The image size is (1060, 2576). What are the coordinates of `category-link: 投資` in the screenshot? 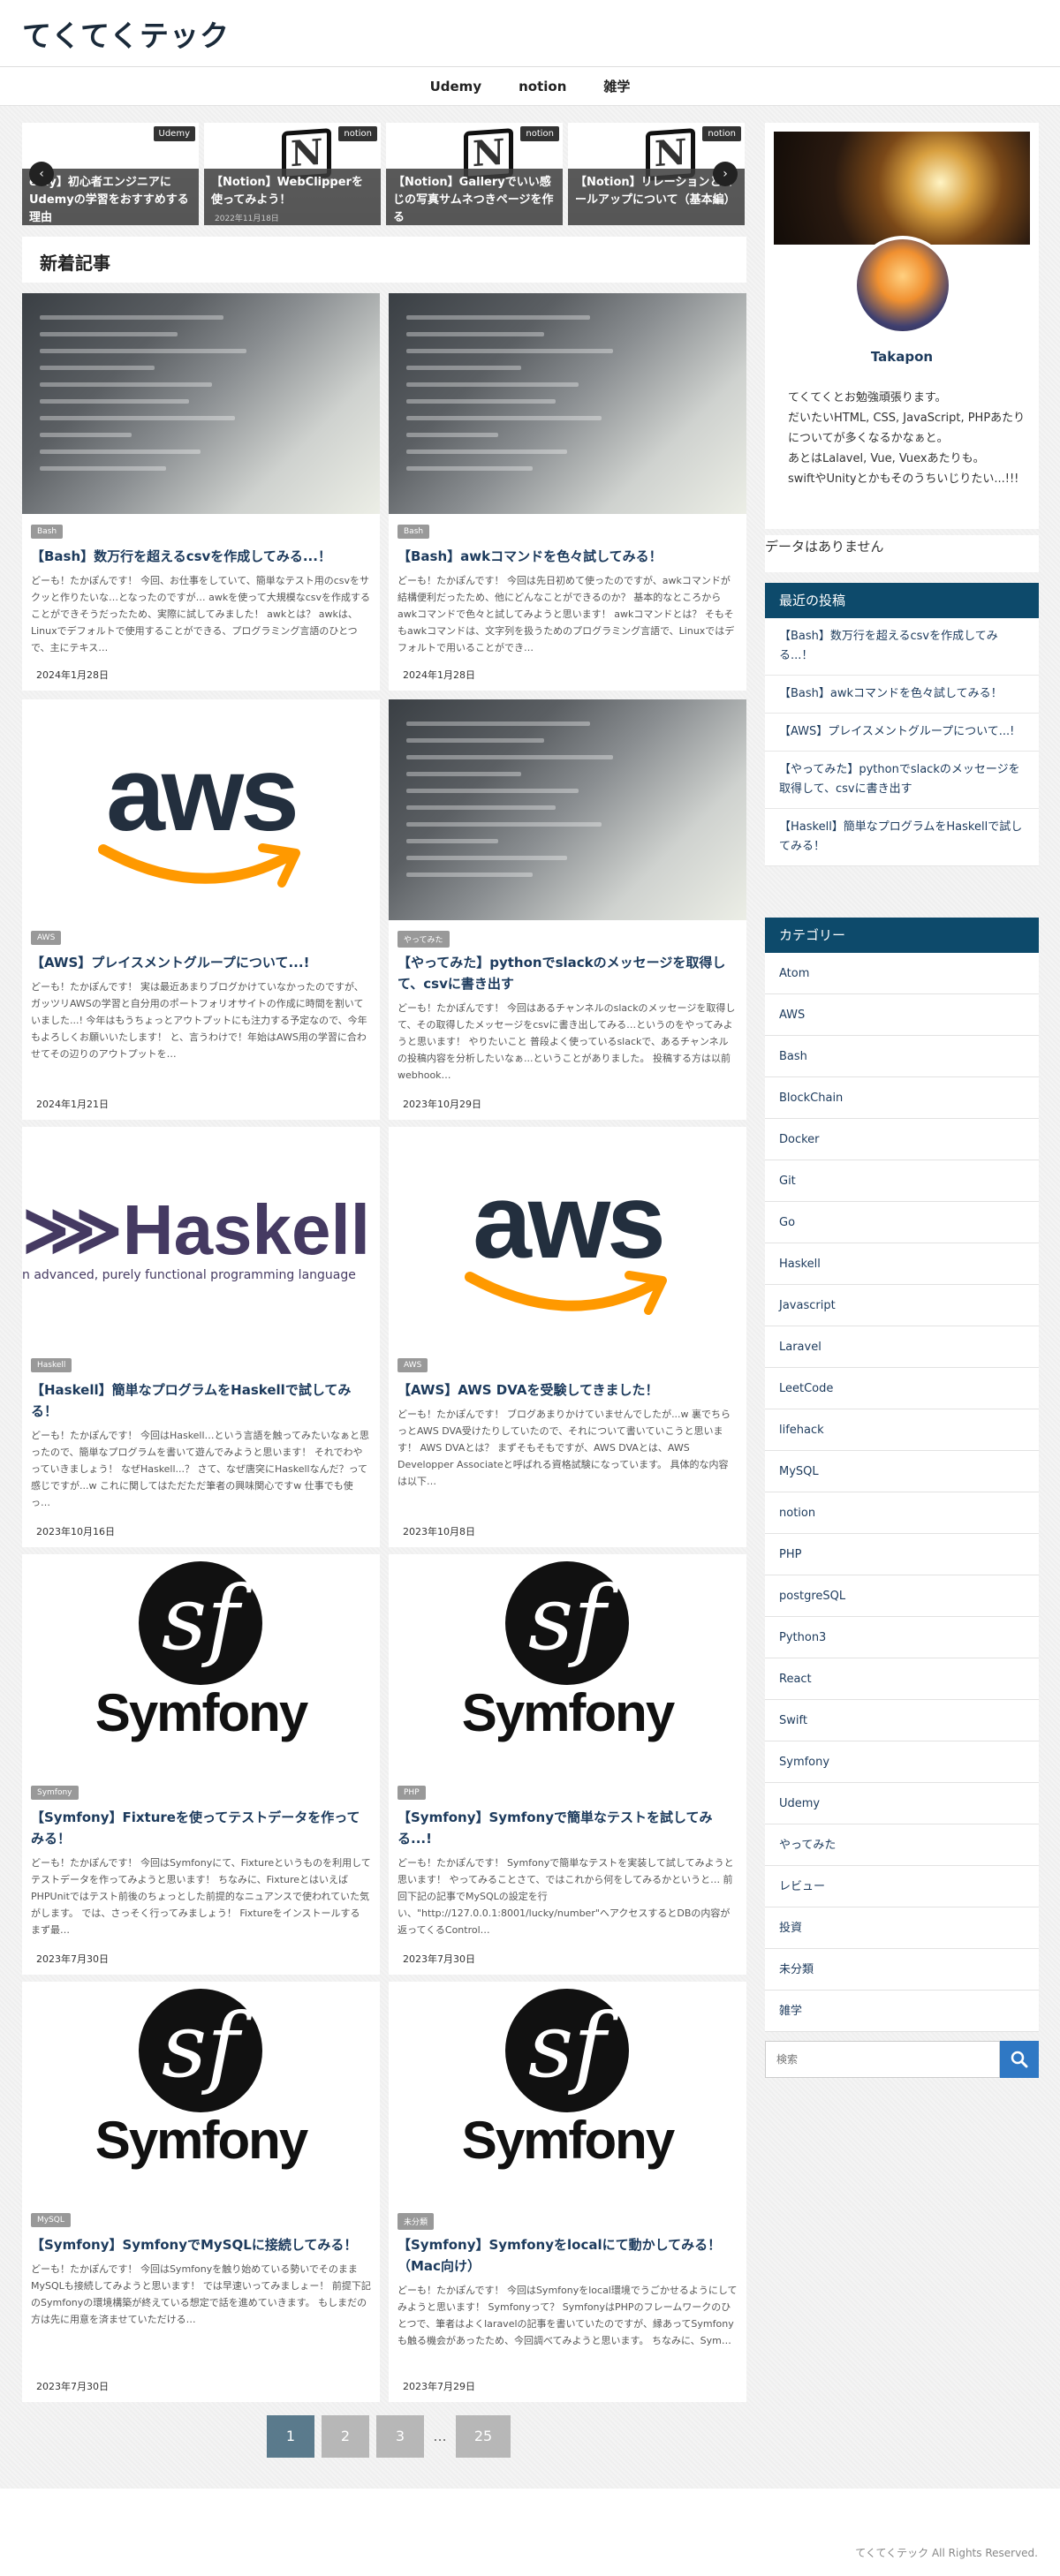 It's located at (902, 1928).